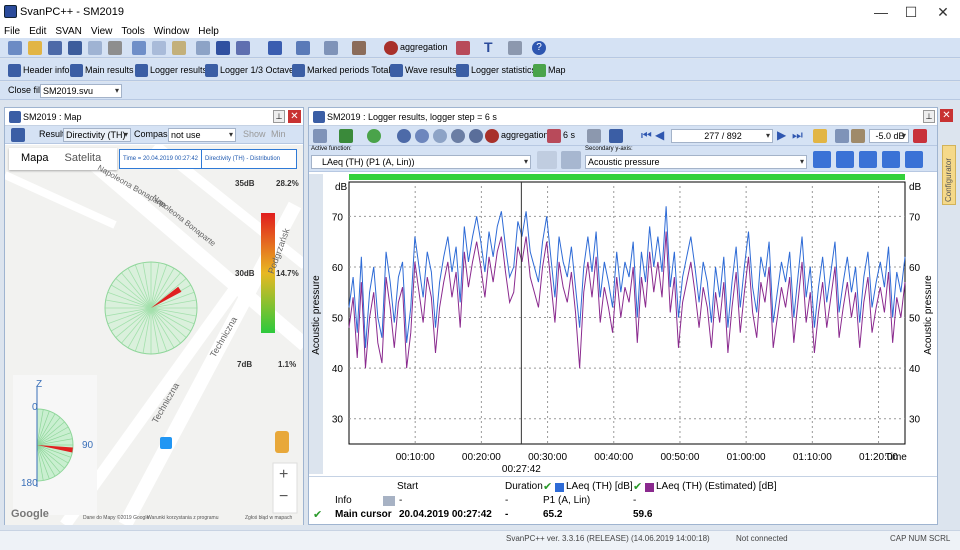  What do you see at coordinates (567, 500) in the screenshot?
I see `info-col1: P1 (A, Lin)` at bounding box center [567, 500].